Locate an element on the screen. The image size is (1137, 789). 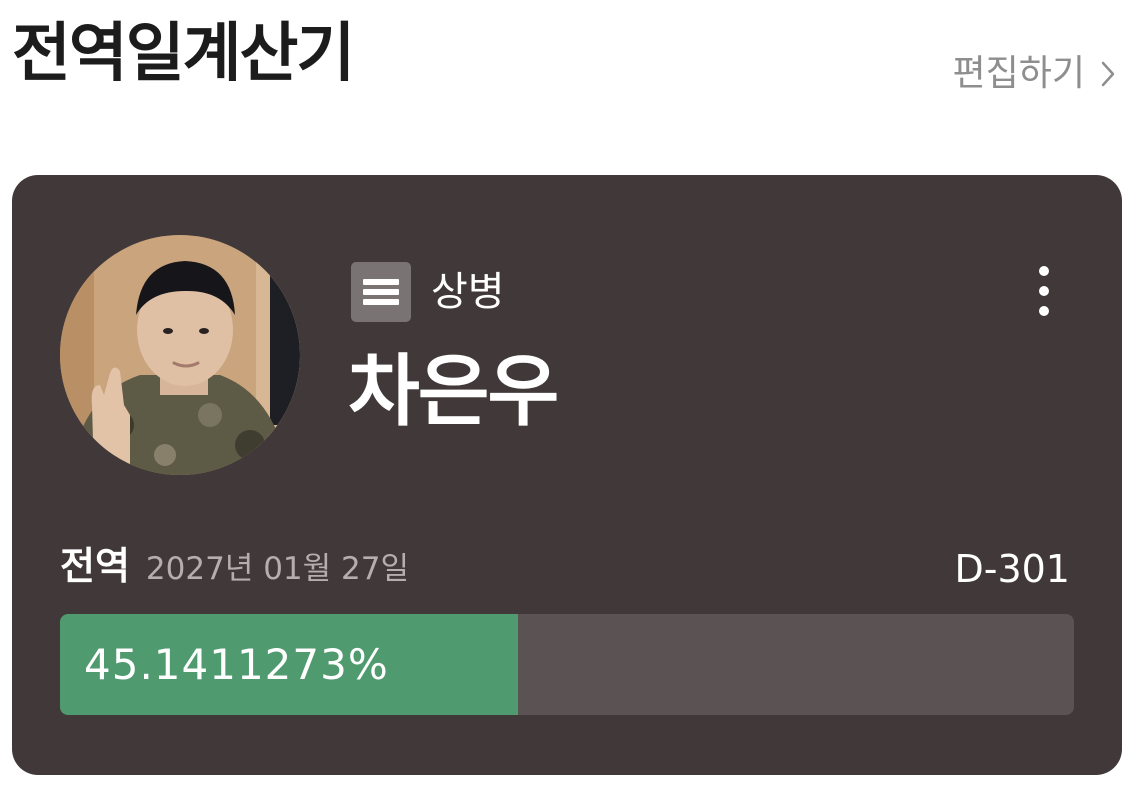
avatar is located at coordinates (180, 355).